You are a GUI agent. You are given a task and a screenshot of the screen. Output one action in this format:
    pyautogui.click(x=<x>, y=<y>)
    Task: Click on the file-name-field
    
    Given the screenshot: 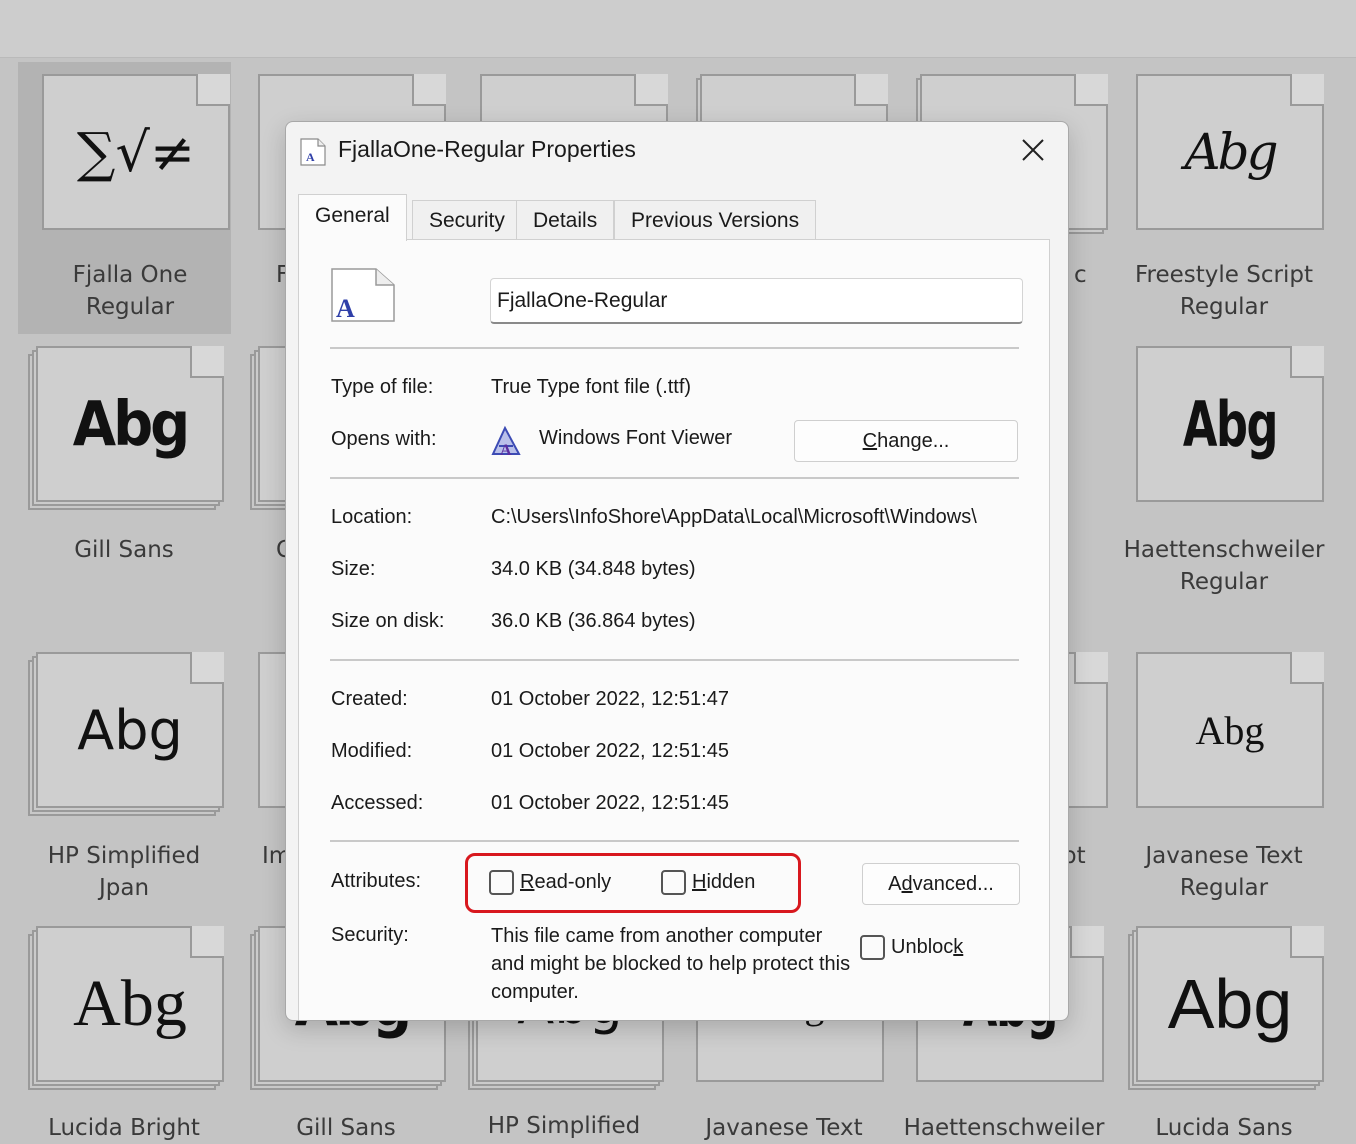 What is the action you would take?
    pyautogui.click(x=756, y=301)
    